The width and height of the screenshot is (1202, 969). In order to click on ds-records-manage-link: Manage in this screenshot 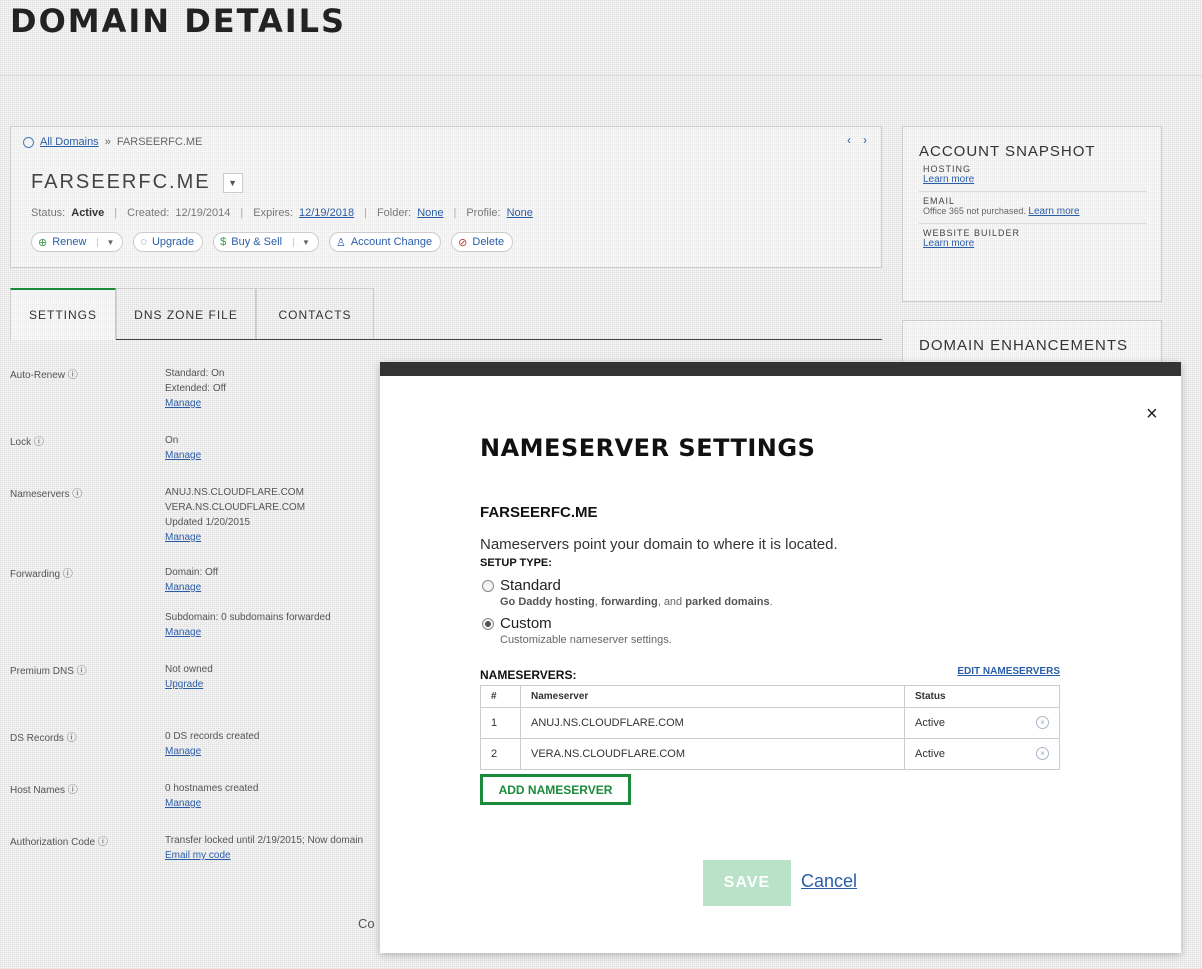, I will do `click(183, 751)`.